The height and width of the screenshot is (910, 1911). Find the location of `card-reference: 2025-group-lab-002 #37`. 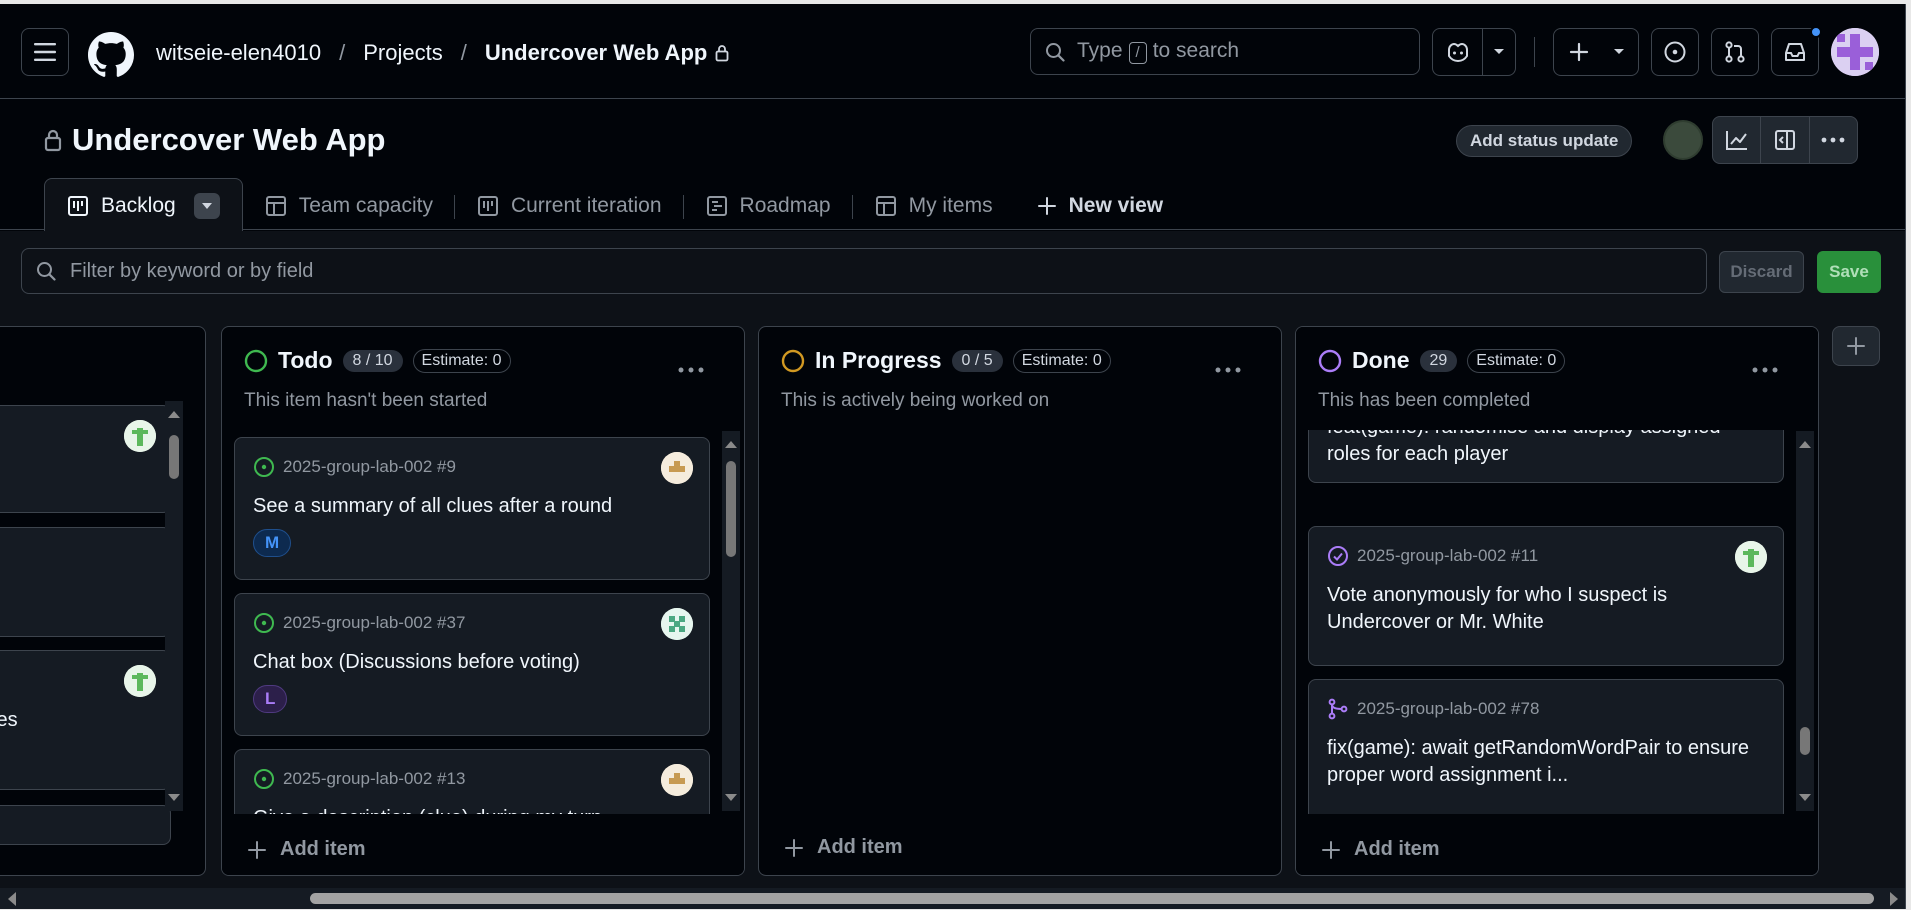

card-reference: 2025-group-lab-002 #37 is located at coordinates (359, 623).